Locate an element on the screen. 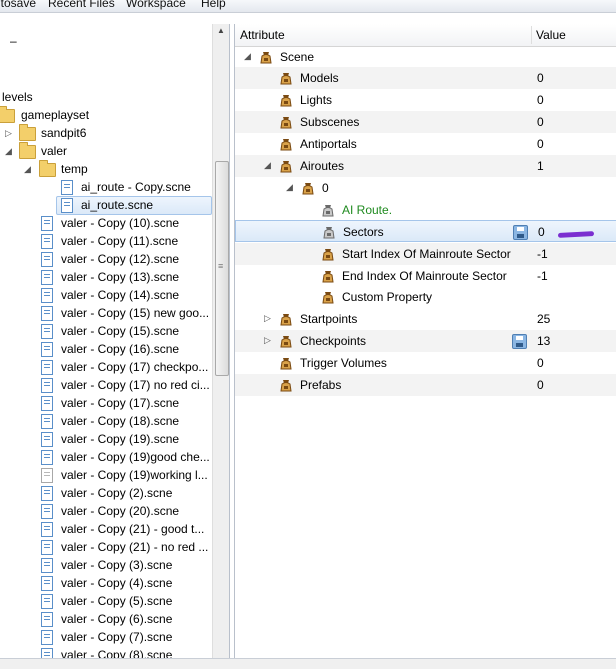 This screenshot has height=669, width=616. tree-vertical-scrollbar: ▲ ≡ is located at coordinates (220, 341).